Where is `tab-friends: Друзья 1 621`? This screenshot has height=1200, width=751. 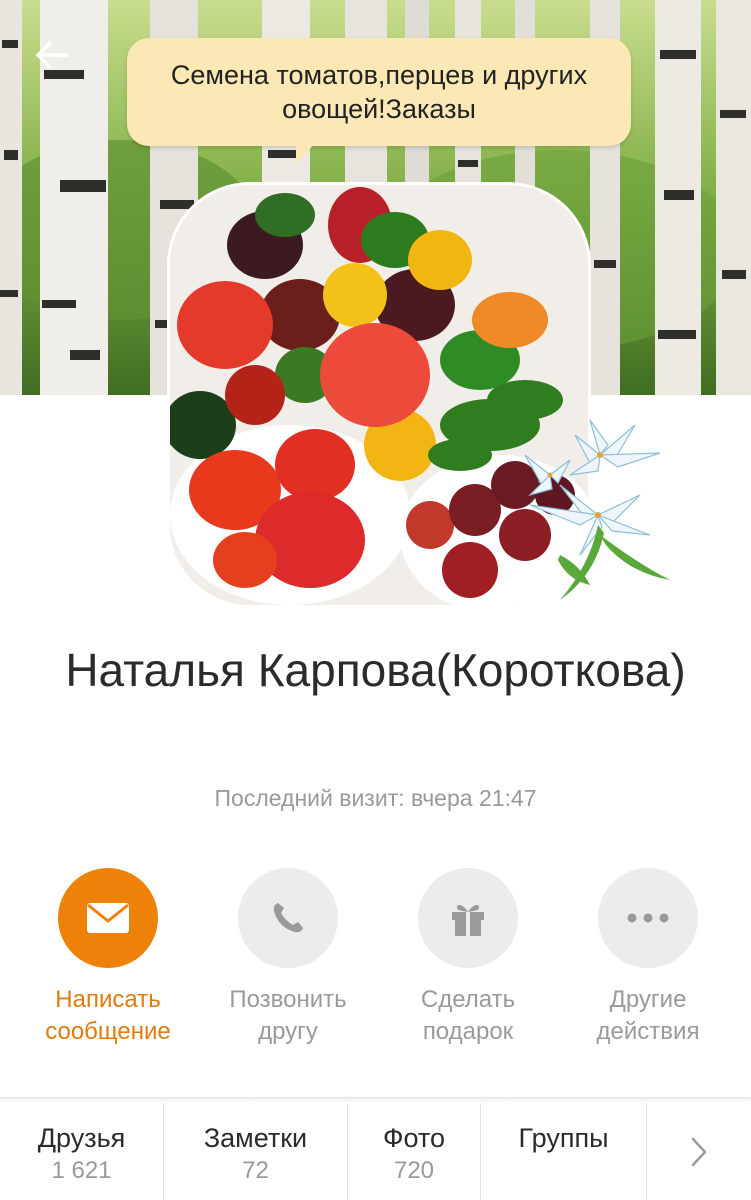
tab-friends: Друзья 1 621 is located at coordinates (82, 1151).